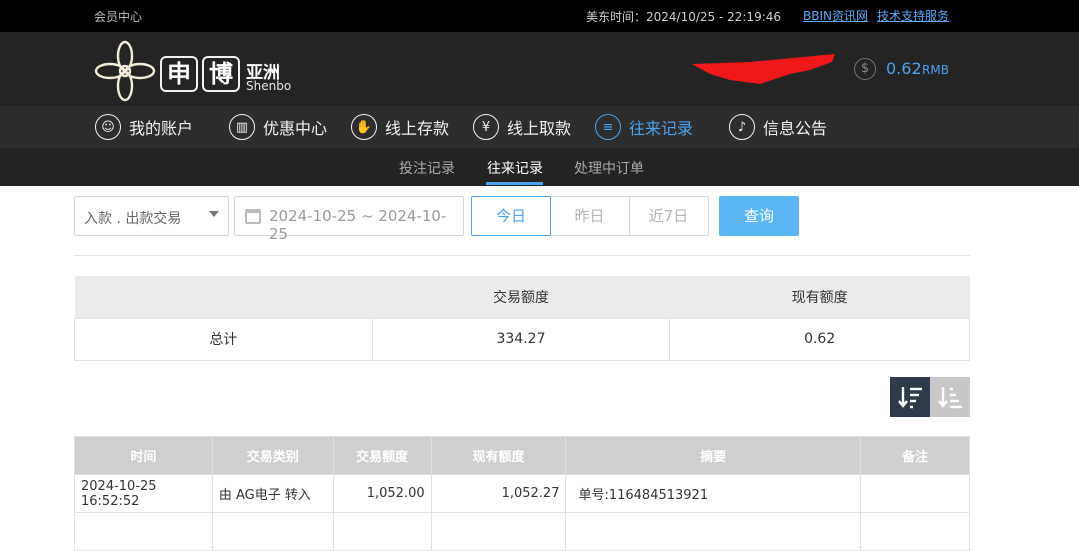 The height and width of the screenshot is (551, 1079). Describe the element at coordinates (590, 216) in the screenshot. I see `yesterday-button: 昨日` at that location.